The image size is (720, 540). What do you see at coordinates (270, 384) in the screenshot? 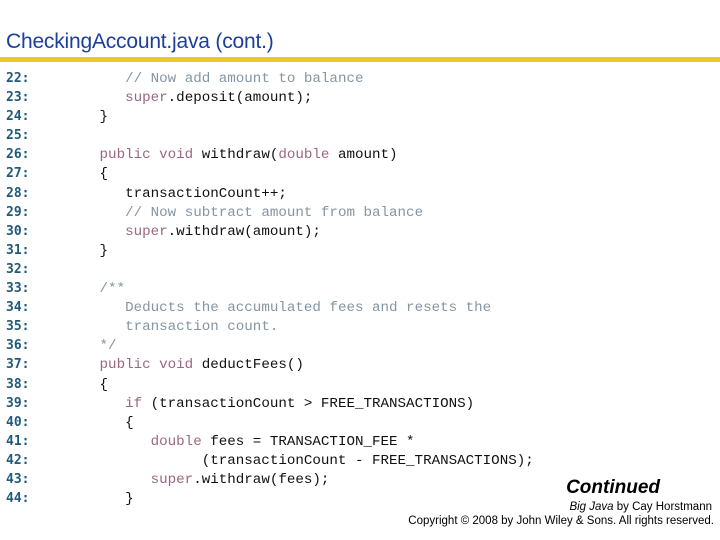
I see `code-line: 38: {` at bounding box center [270, 384].